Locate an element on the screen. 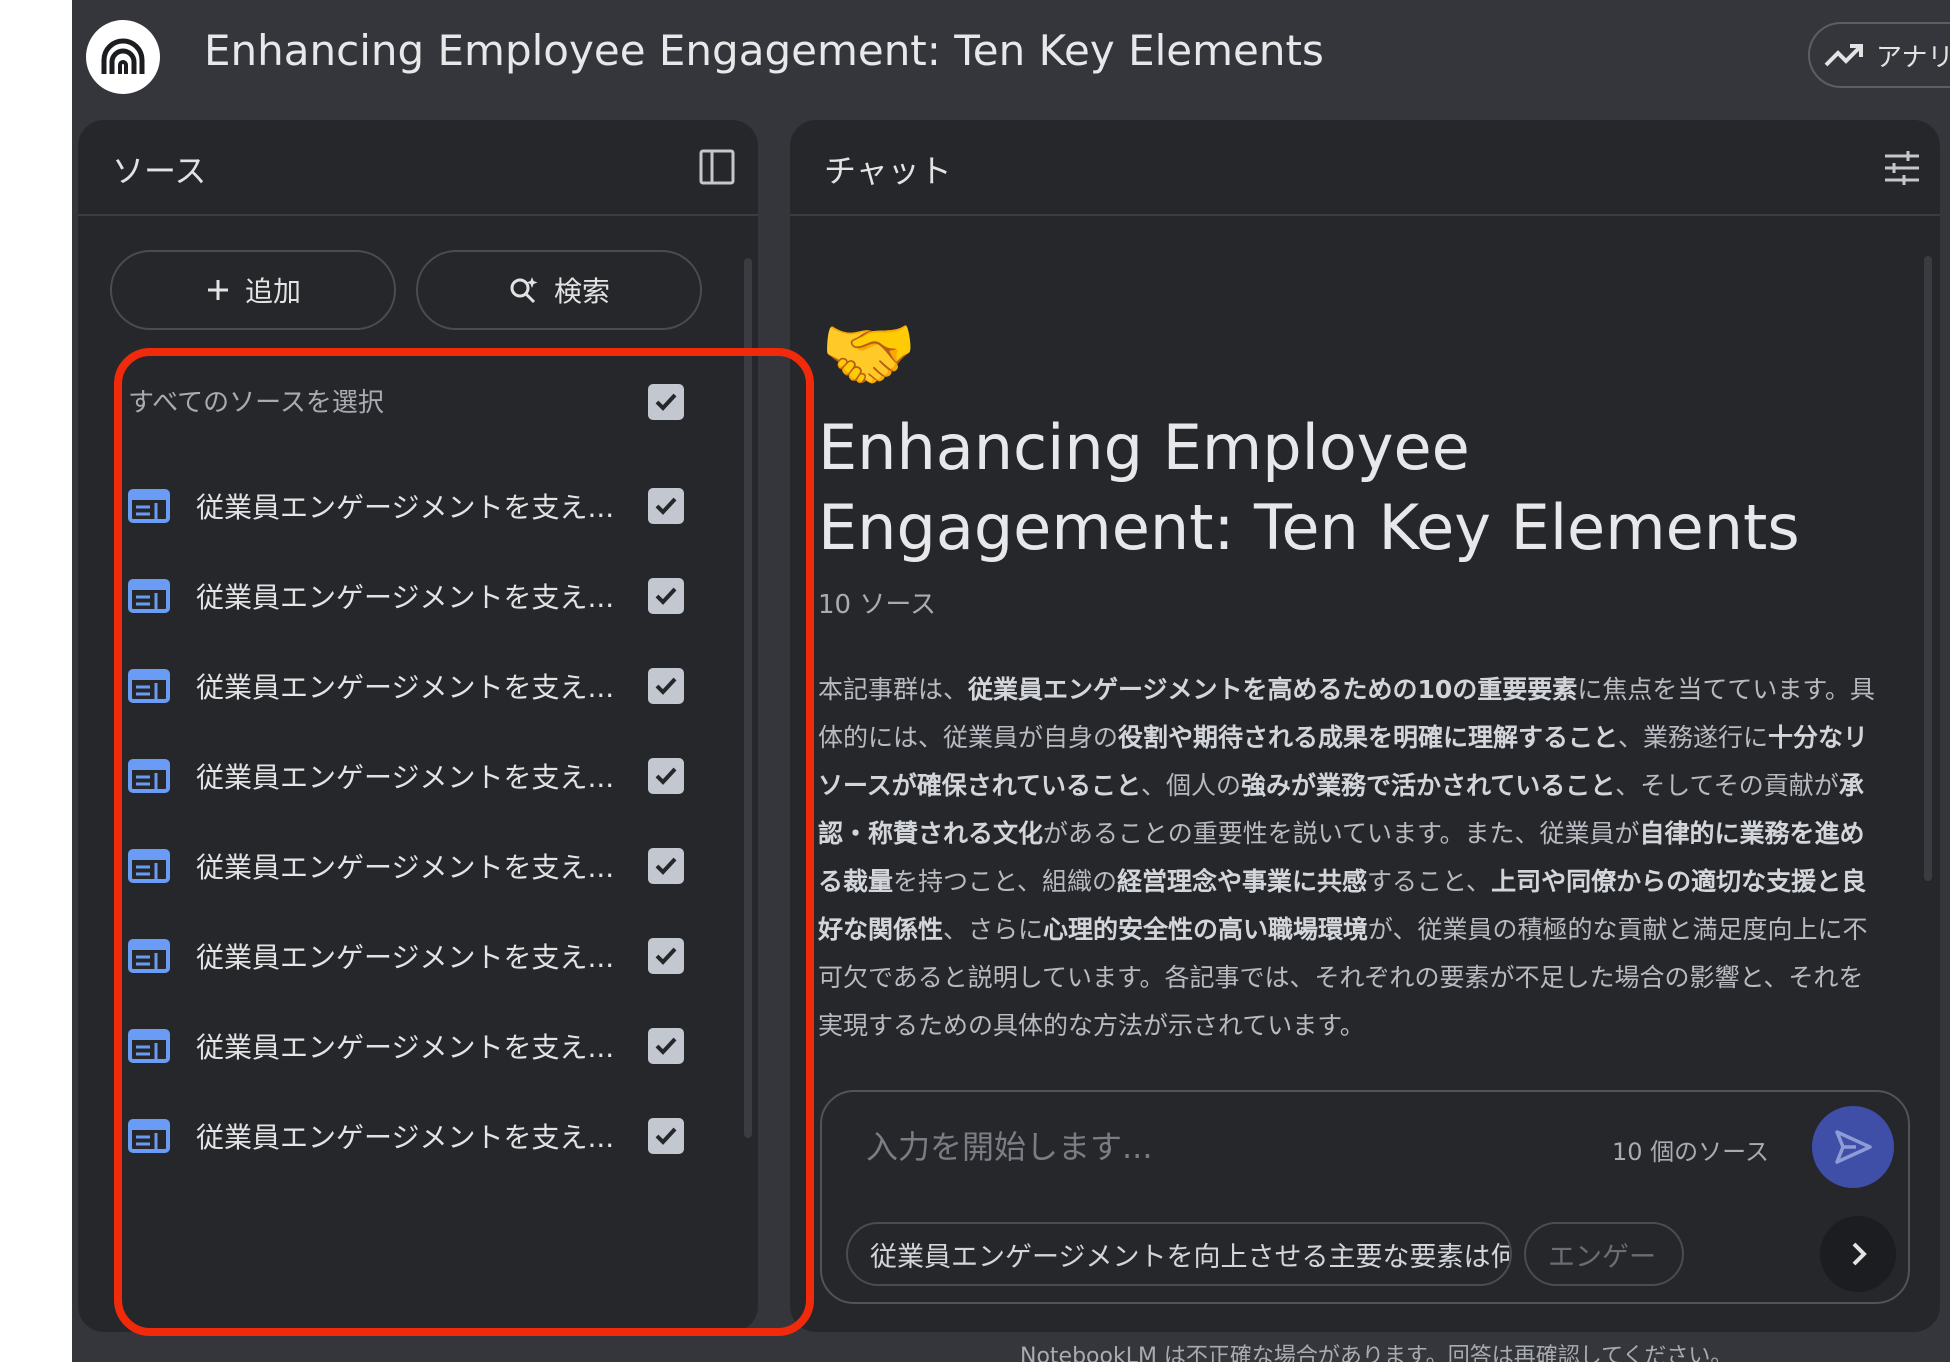  sources-title: ソース is located at coordinates (159, 171).